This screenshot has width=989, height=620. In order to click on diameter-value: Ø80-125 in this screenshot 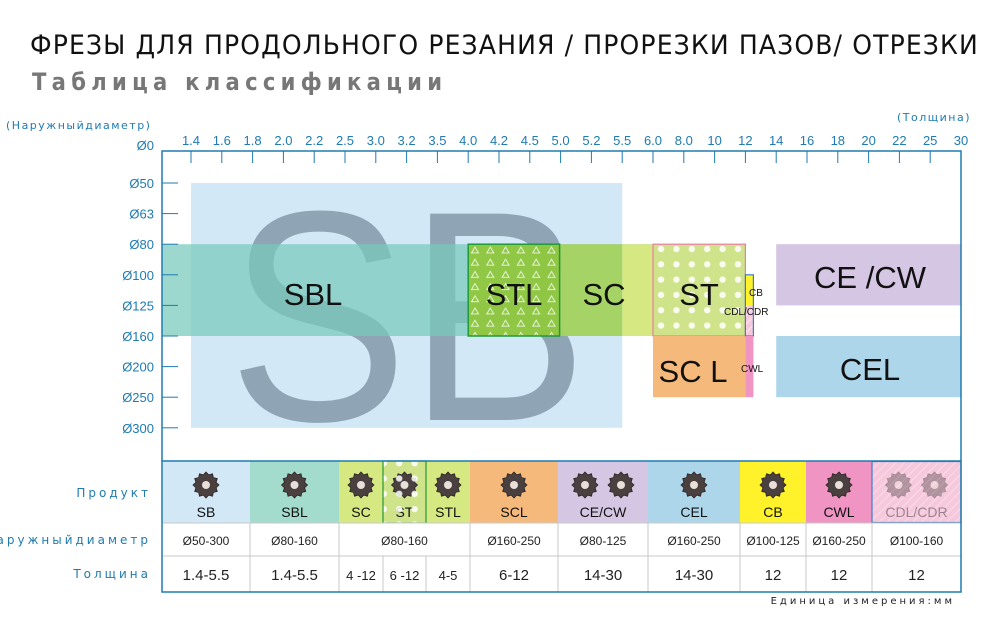, I will do `click(603, 541)`.